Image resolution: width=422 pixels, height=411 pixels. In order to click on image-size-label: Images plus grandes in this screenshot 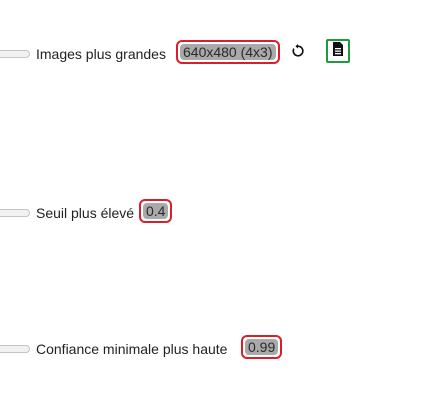, I will do `click(101, 54)`.